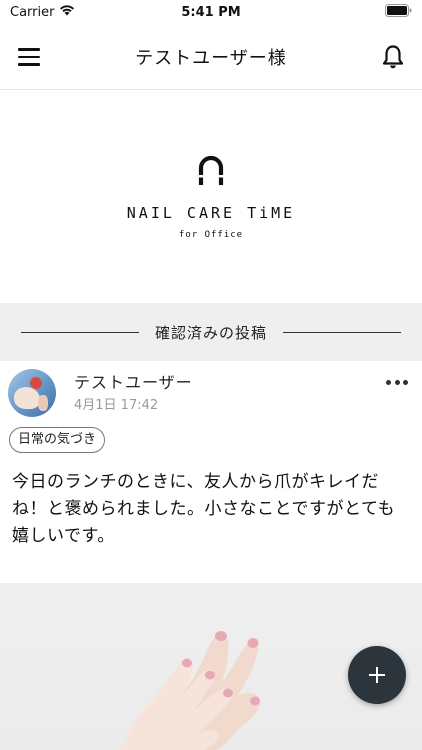 This screenshot has height=750, width=422. I want to click on post-author: テストユーザー, so click(133, 381).